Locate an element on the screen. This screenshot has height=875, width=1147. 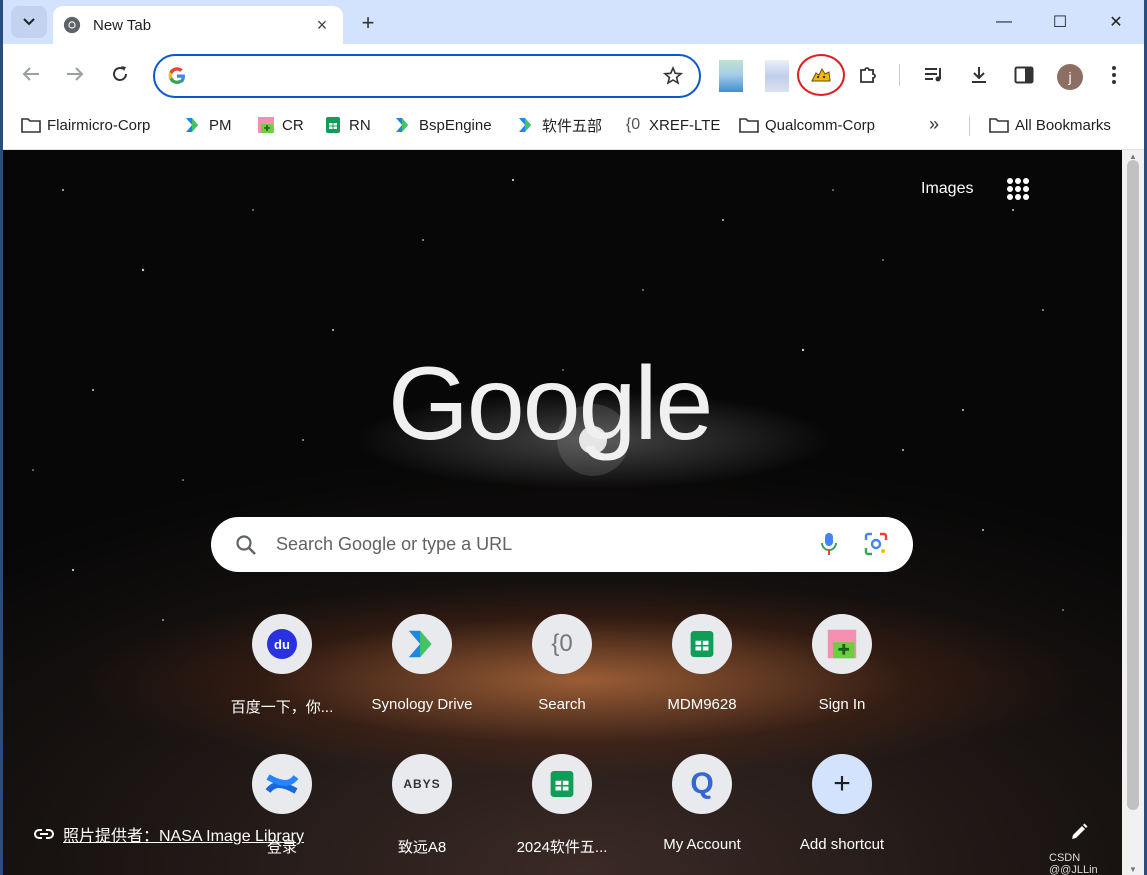
new-tab-button: + is located at coordinates (368, 23).